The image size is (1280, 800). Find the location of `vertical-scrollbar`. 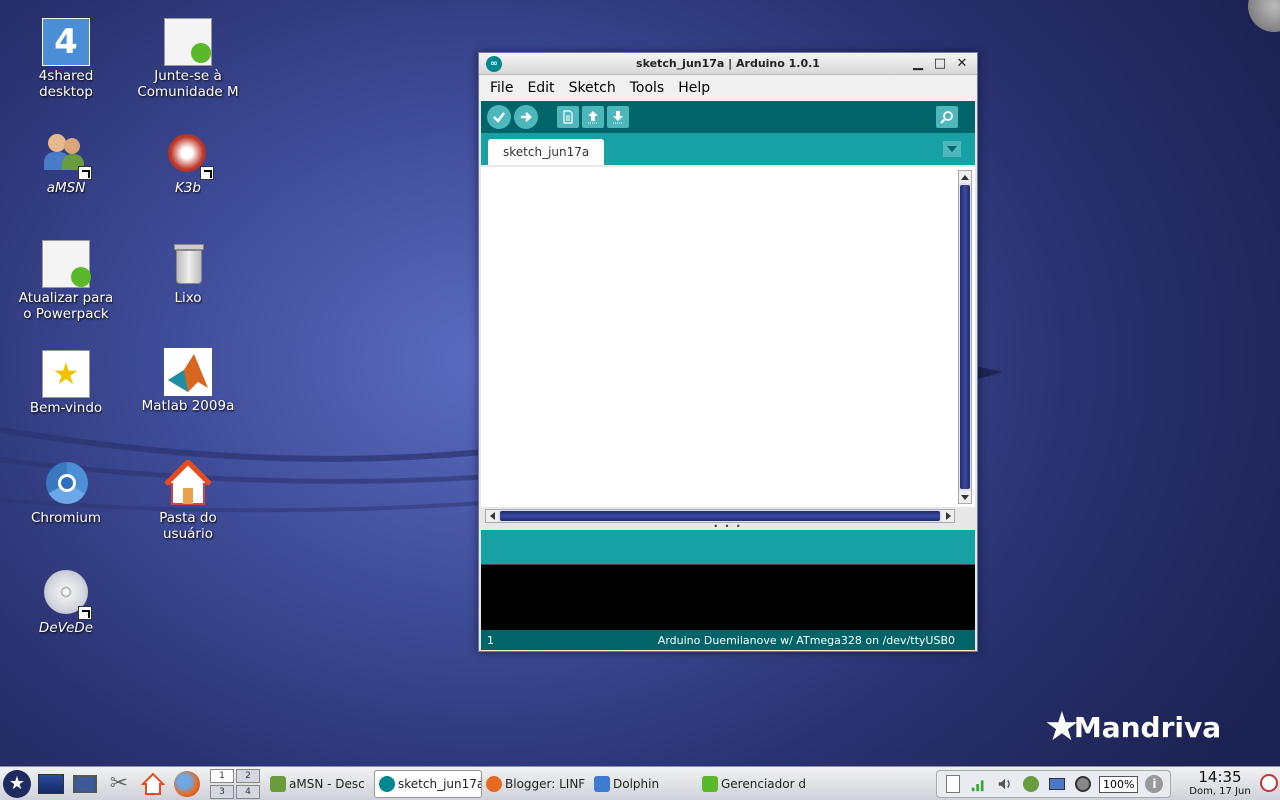

vertical-scrollbar is located at coordinates (965, 337).